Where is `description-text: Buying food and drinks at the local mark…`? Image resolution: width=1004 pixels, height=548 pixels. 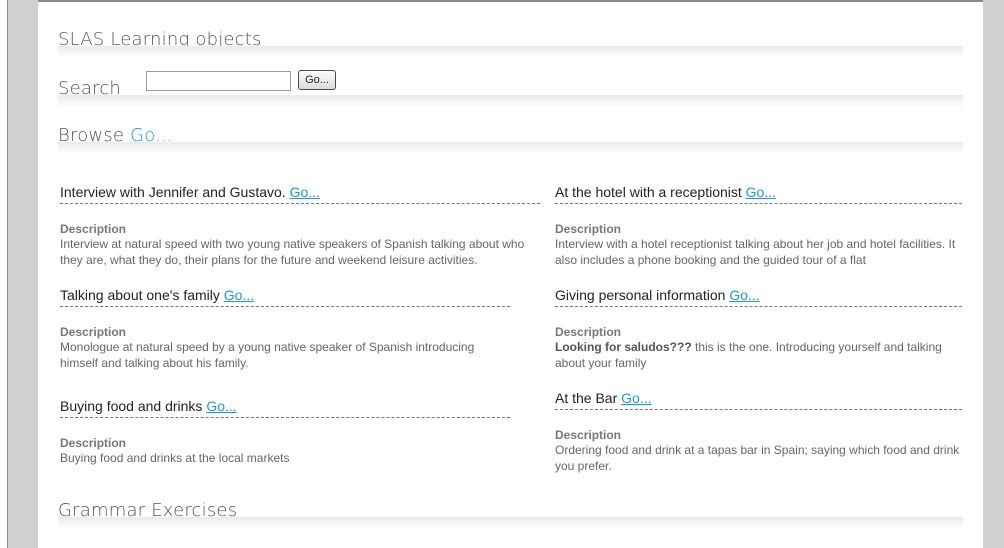
description-text: Buying food and drinks at the local mark… is located at coordinates (175, 458).